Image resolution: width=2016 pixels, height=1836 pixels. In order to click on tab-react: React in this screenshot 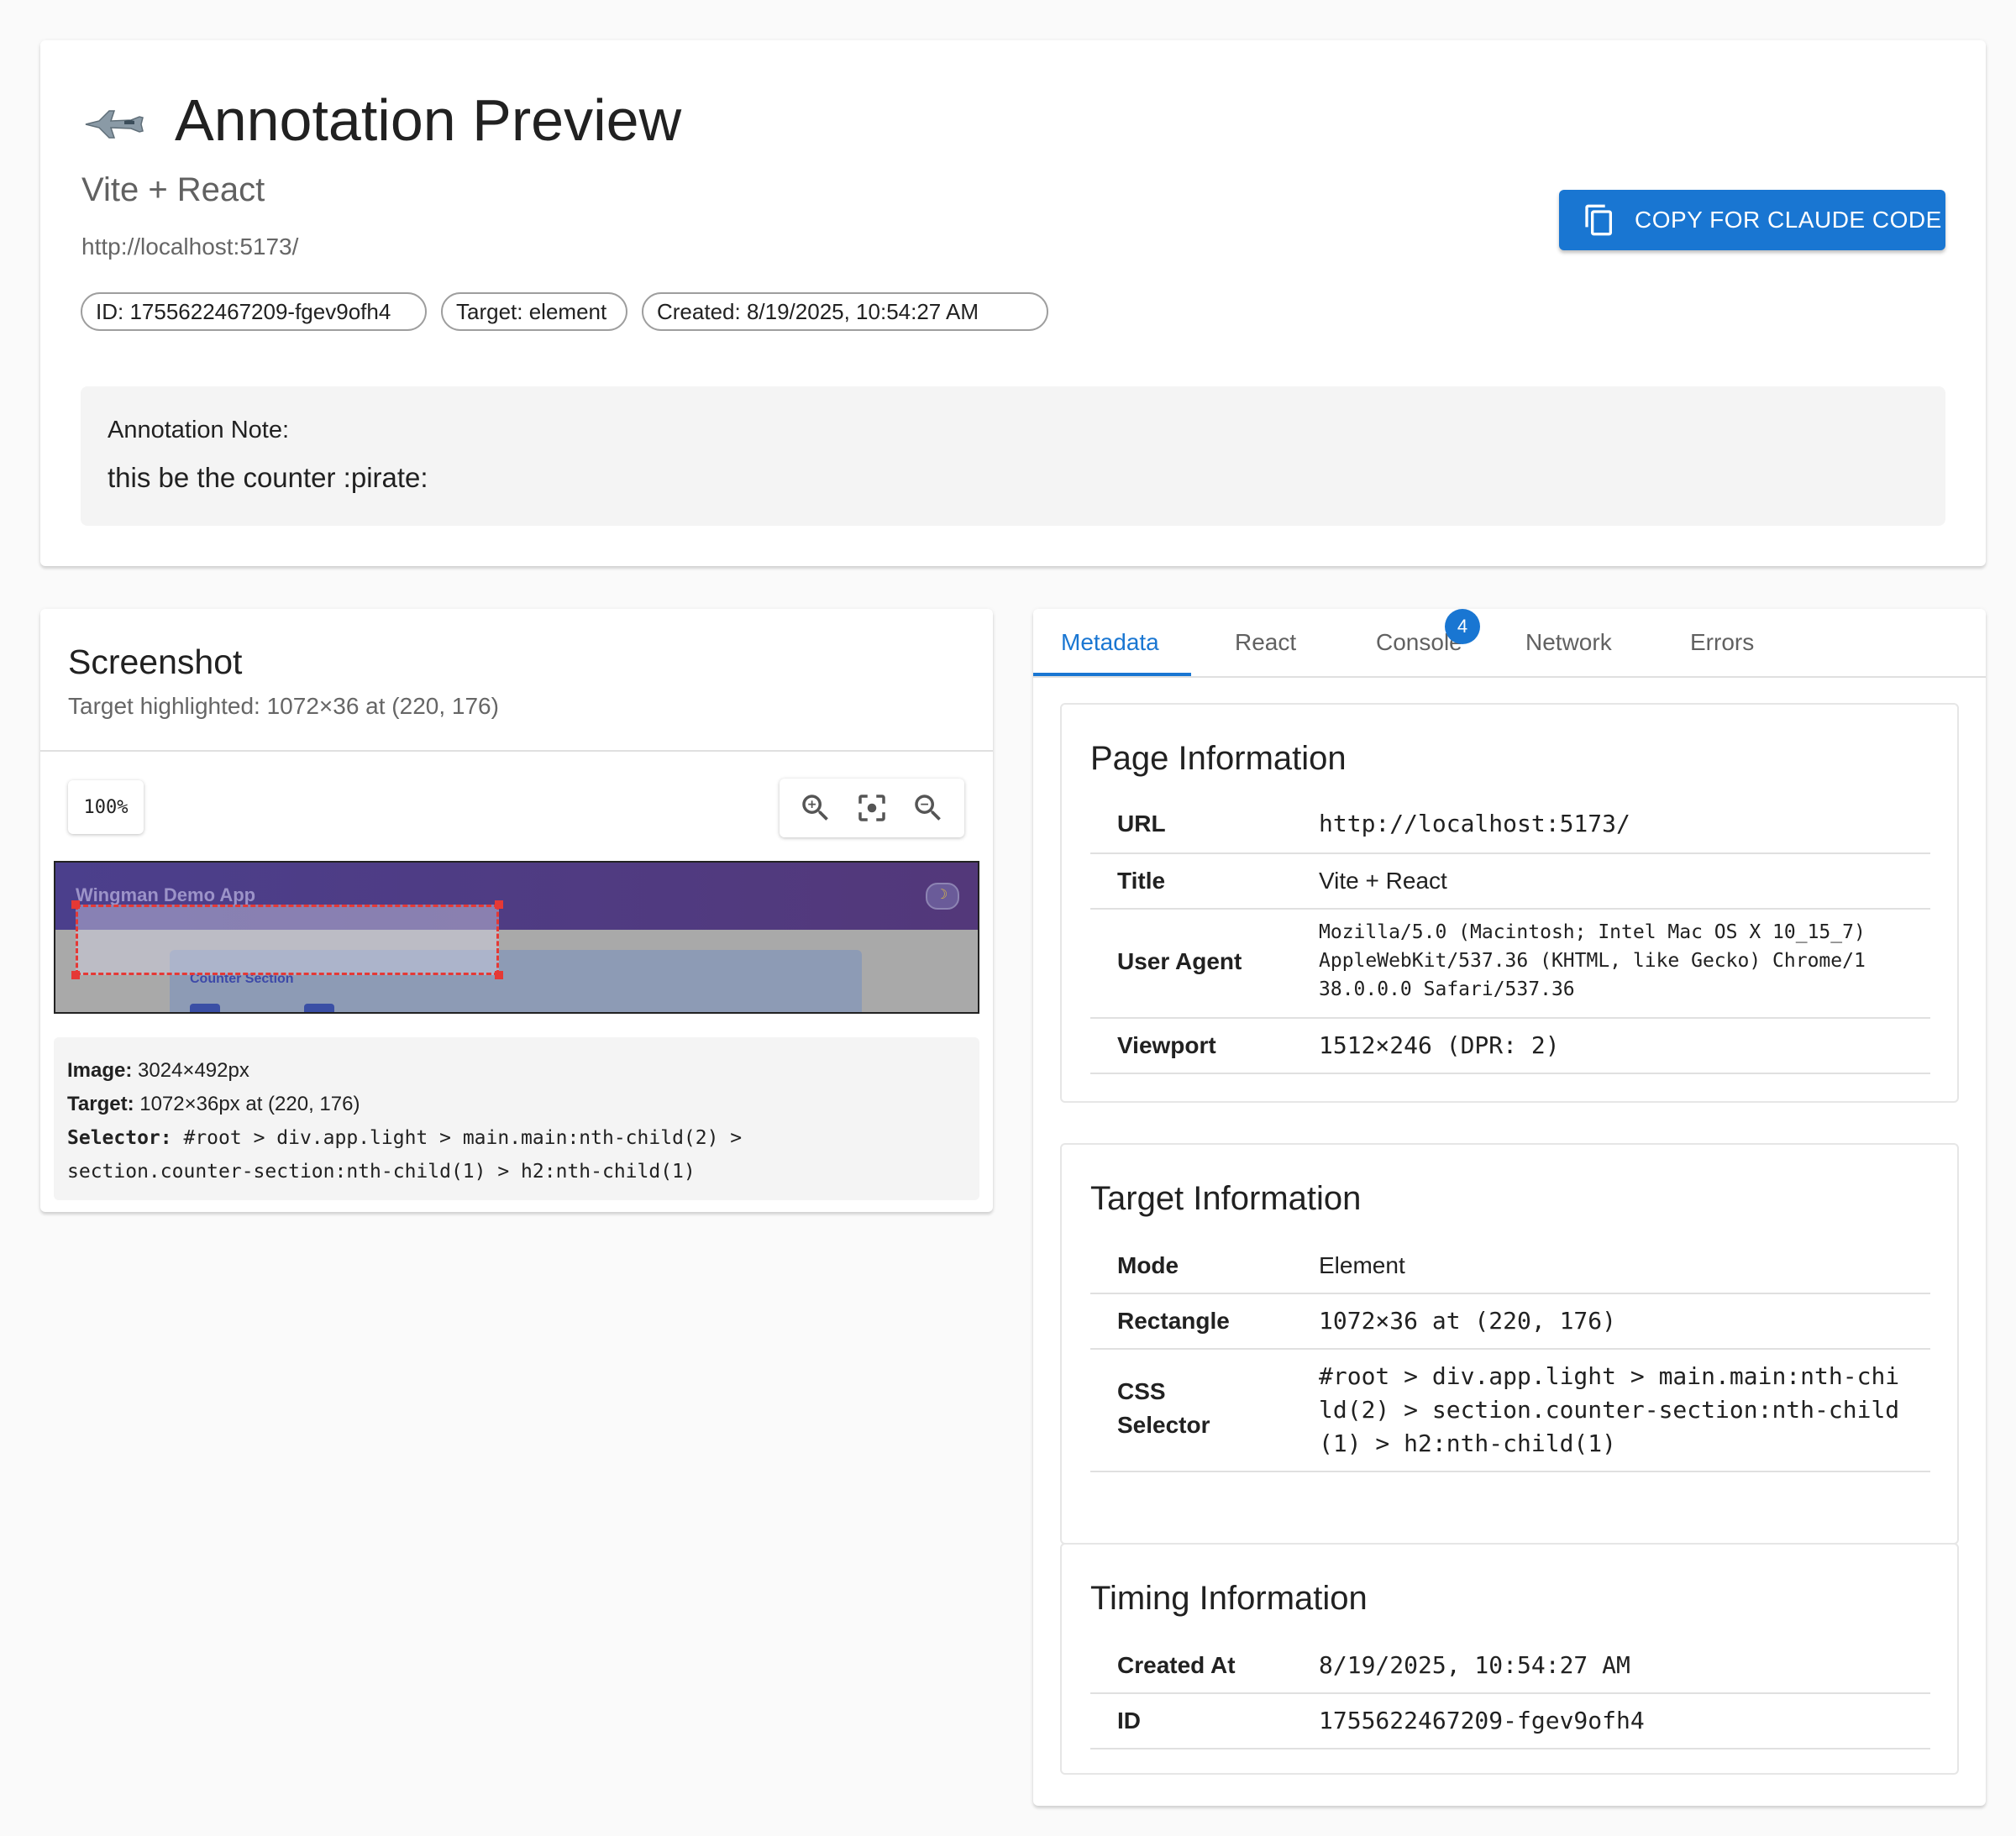, I will do `click(1265, 642)`.